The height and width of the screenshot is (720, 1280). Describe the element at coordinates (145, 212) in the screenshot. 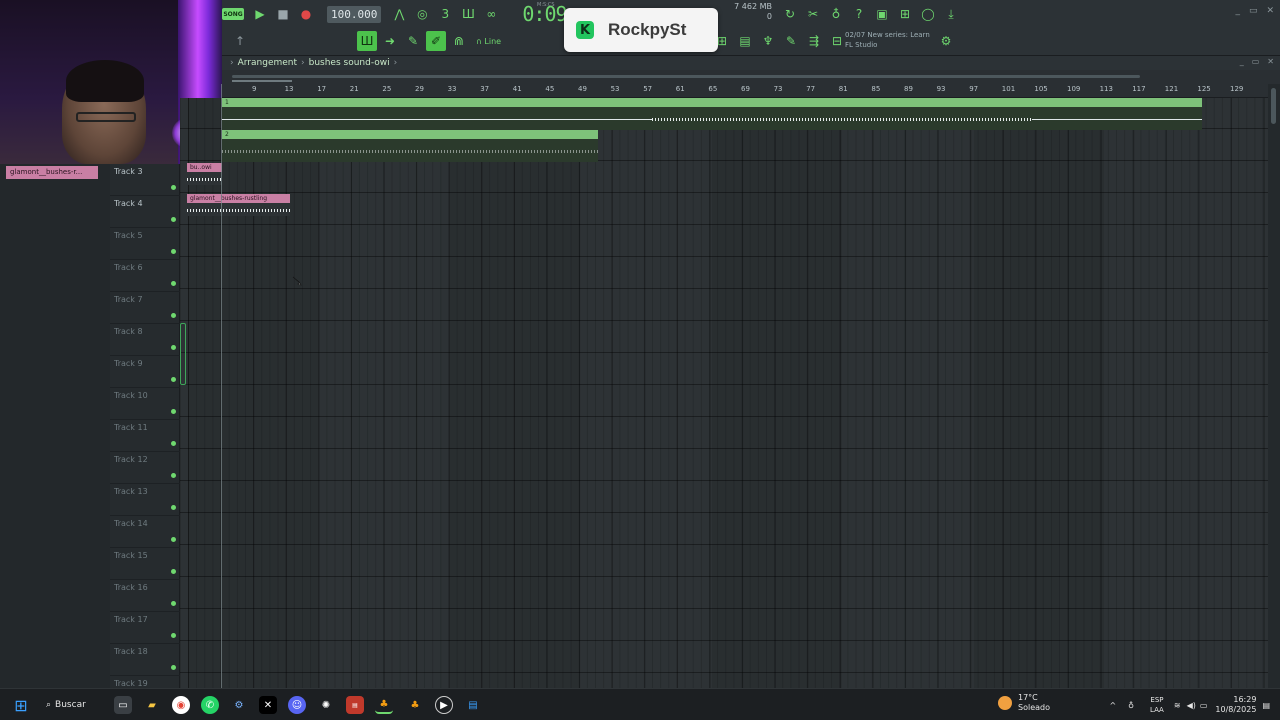

I see `track-header: Track 4` at that location.